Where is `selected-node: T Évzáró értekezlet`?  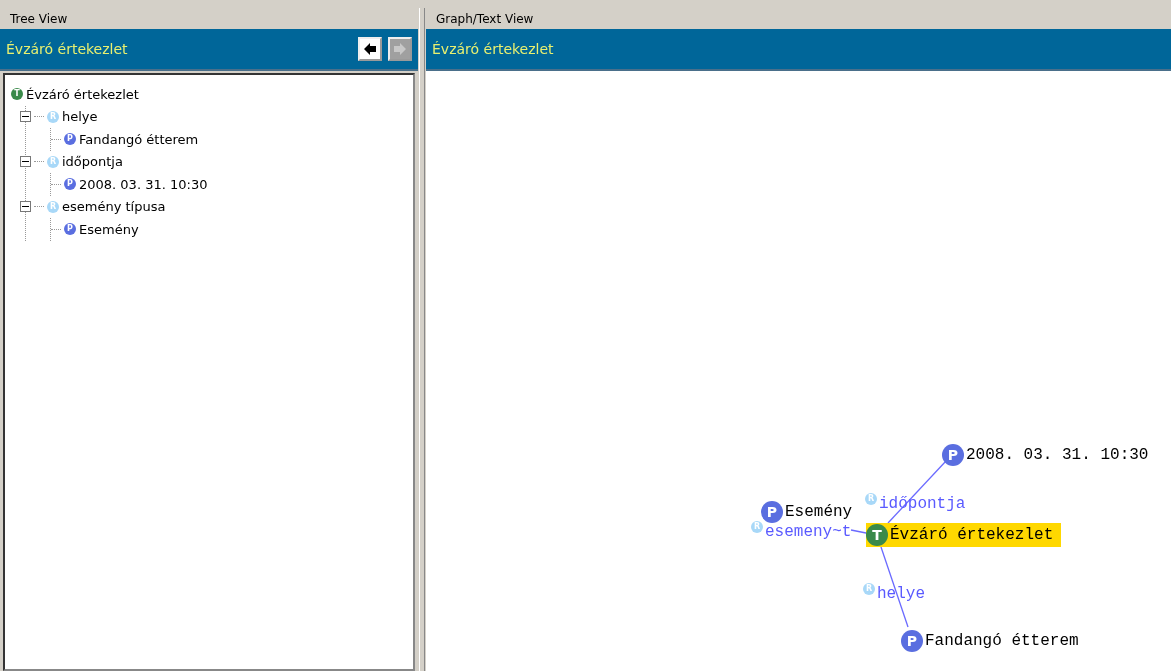 selected-node: T Évzáró értekezlet is located at coordinates (964, 535).